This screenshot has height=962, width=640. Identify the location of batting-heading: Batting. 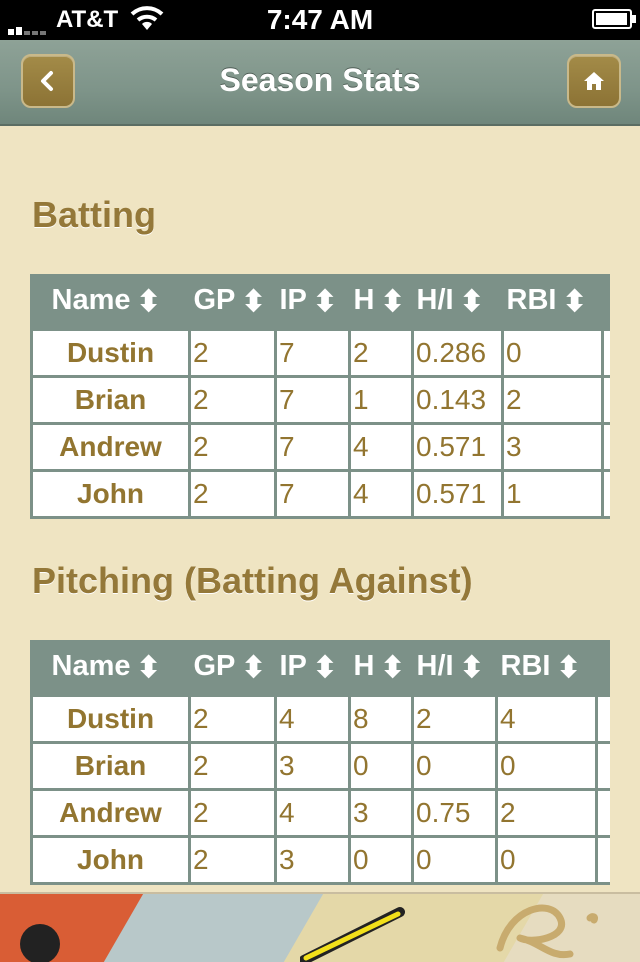
(94, 214).